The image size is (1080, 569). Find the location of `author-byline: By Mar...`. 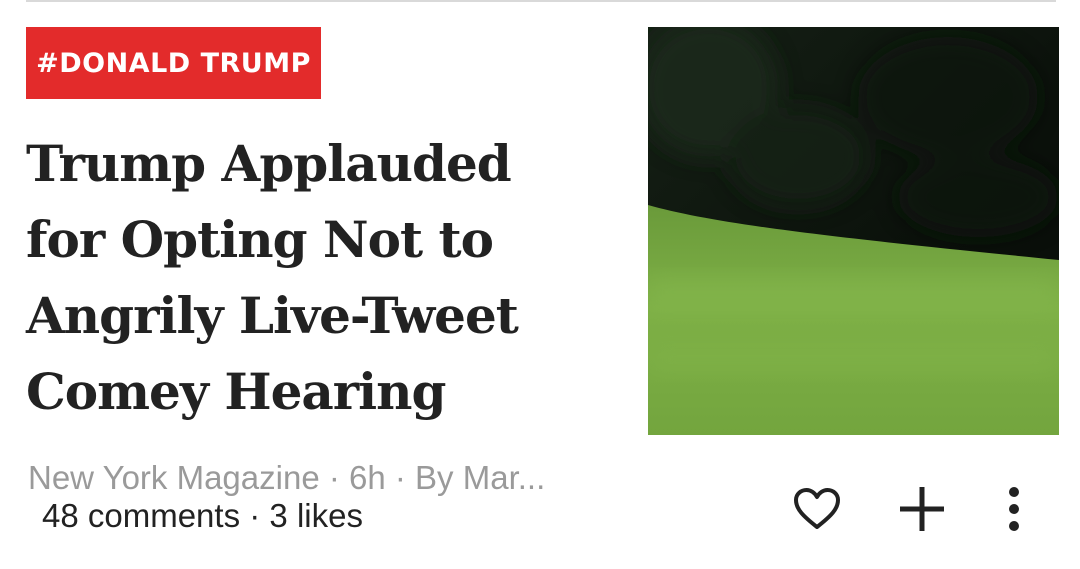

author-byline: By Mar... is located at coordinates (480, 477).